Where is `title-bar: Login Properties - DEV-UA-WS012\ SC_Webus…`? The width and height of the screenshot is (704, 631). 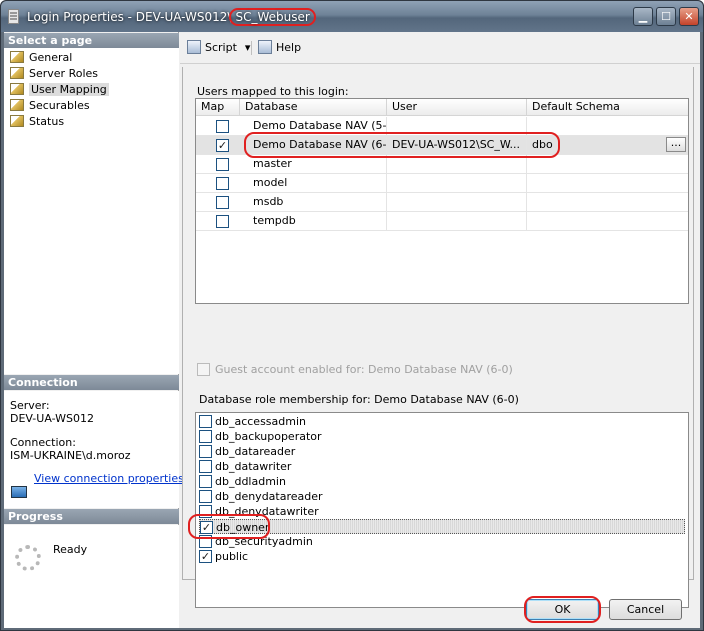
title-bar: Login Properties - DEV-UA-WS012\ SC_Webus… is located at coordinates (352, 16).